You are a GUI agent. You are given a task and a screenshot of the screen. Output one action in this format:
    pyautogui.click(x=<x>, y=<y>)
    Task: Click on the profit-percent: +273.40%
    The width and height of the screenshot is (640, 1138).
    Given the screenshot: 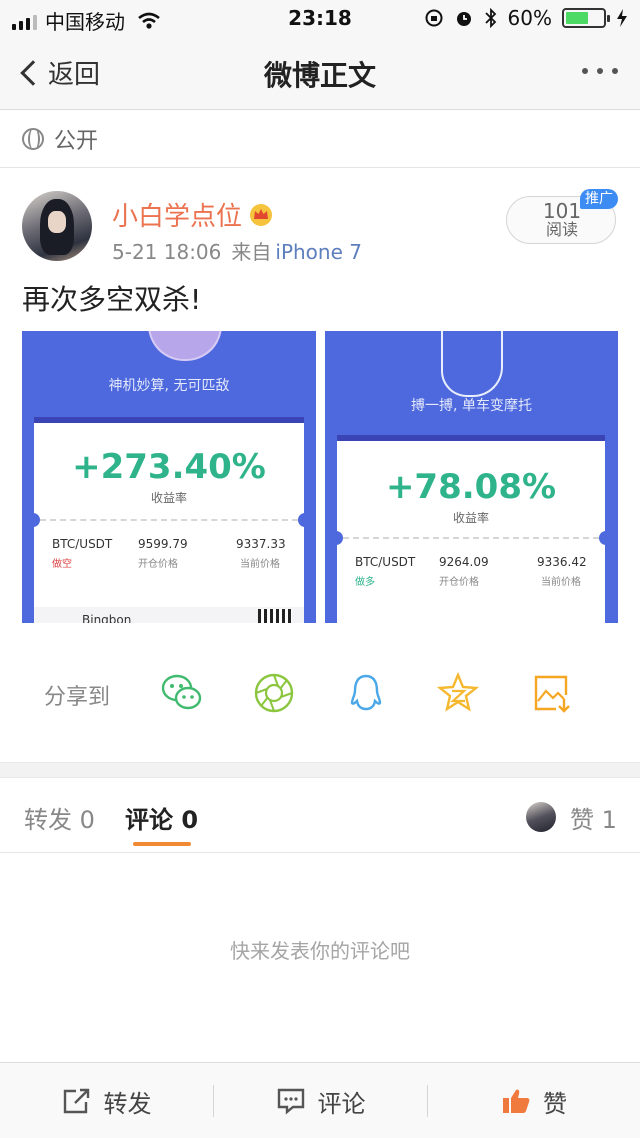 What is the action you would take?
    pyautogui.click(x=169, y=467)
    